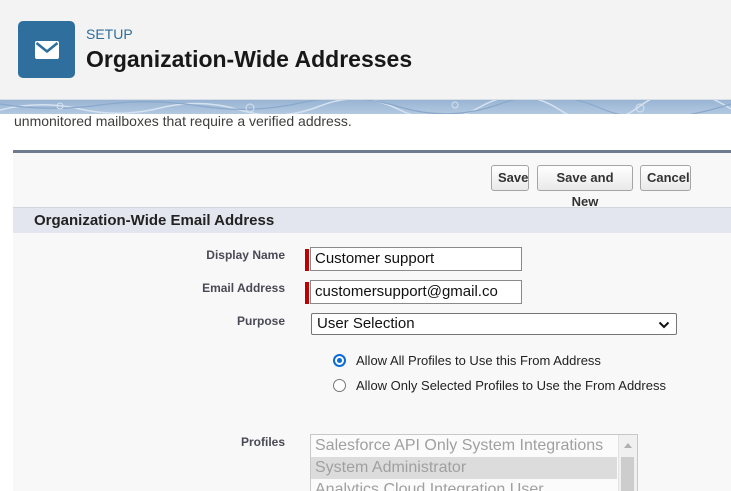 This screenshot has height=491, width=731. I want to click on profiles-label: Profiles, so click(262, 442).